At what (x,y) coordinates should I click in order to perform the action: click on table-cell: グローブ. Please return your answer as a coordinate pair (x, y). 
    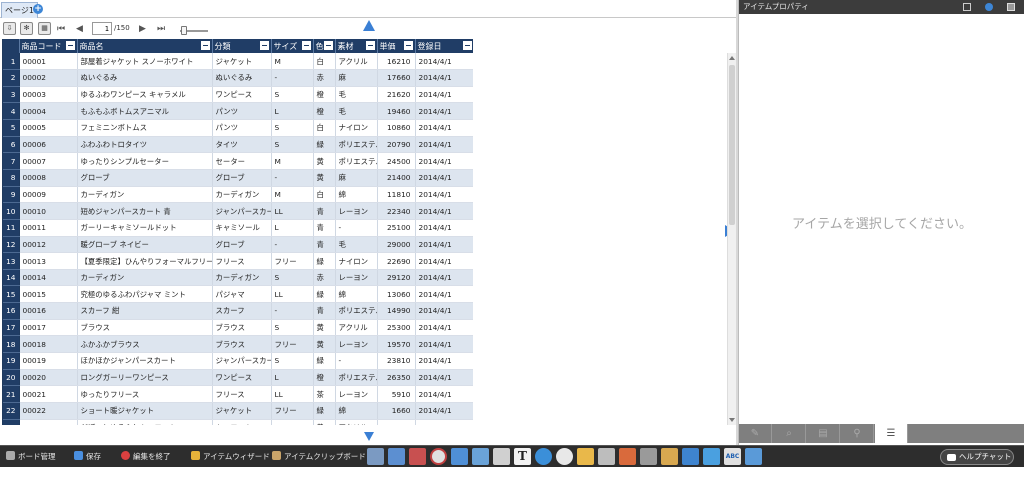
    Looking at the image, I should click on (242, 178).